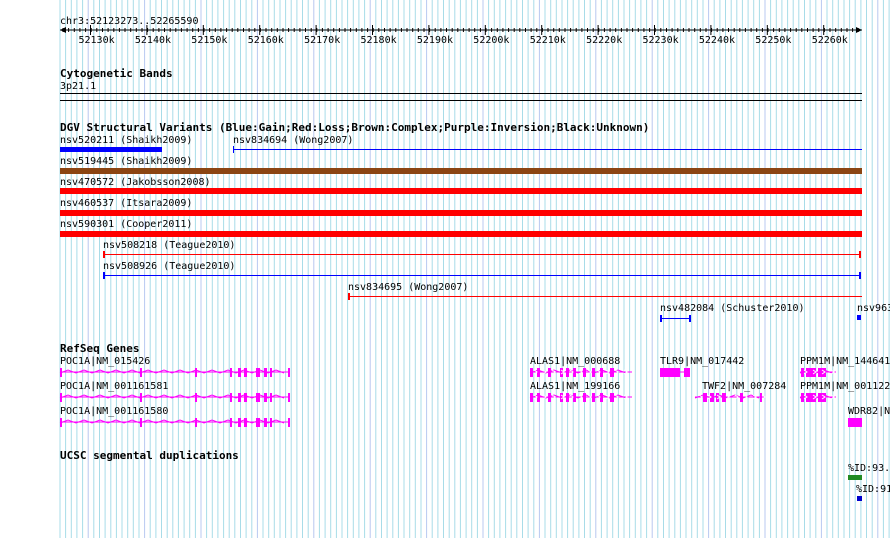 The width and height of the screenshot is (890, 538). What do you see at coordinates (114, 386) in the screenshot?
I see `gene-label: POC1A|NM_001161581` at bounding box center [114, 386].